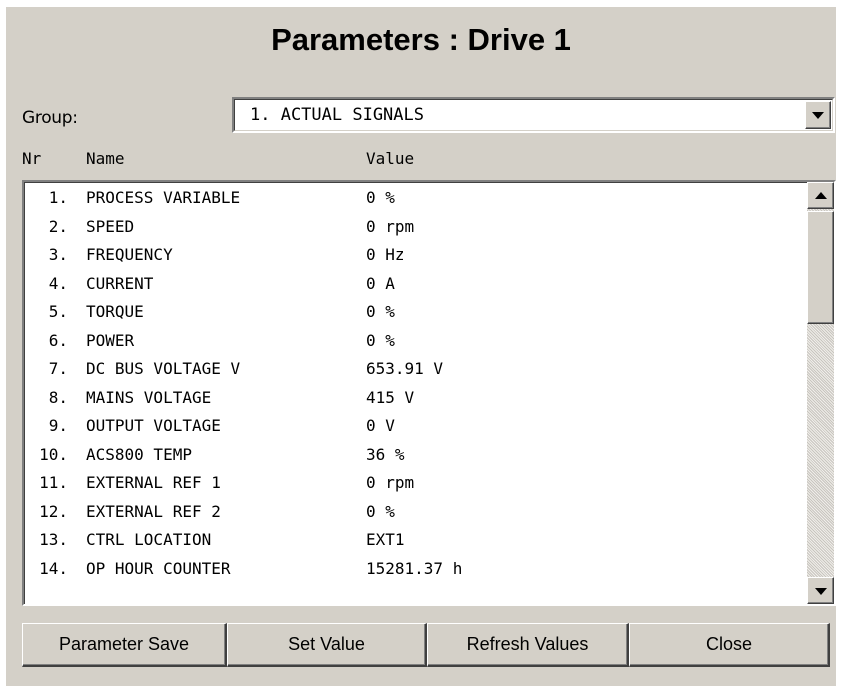  What do you see at coordinates (409, 259) in the screenshot?
I see `list-item: 3. FREQUENCY 0 Hz` at bounding box center [409, 259].